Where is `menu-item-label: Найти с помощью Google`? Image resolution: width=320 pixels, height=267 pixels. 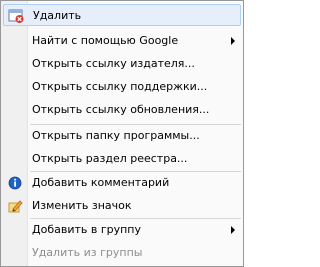 menu-item-label: Найти с помощью Google is located at coordinates (105, 40).